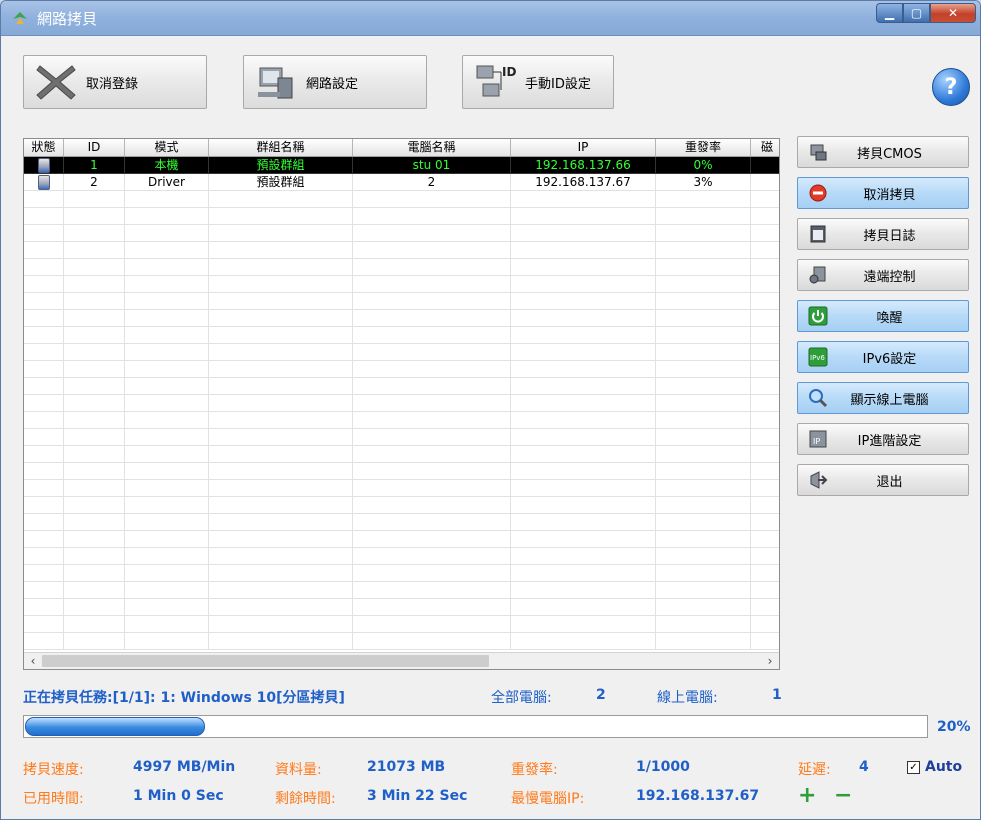 This screenshot has width=981, height=820. Describe the element at coordinates (703, 147) in the screenshot. I see `column-header: 重發率` at that location.